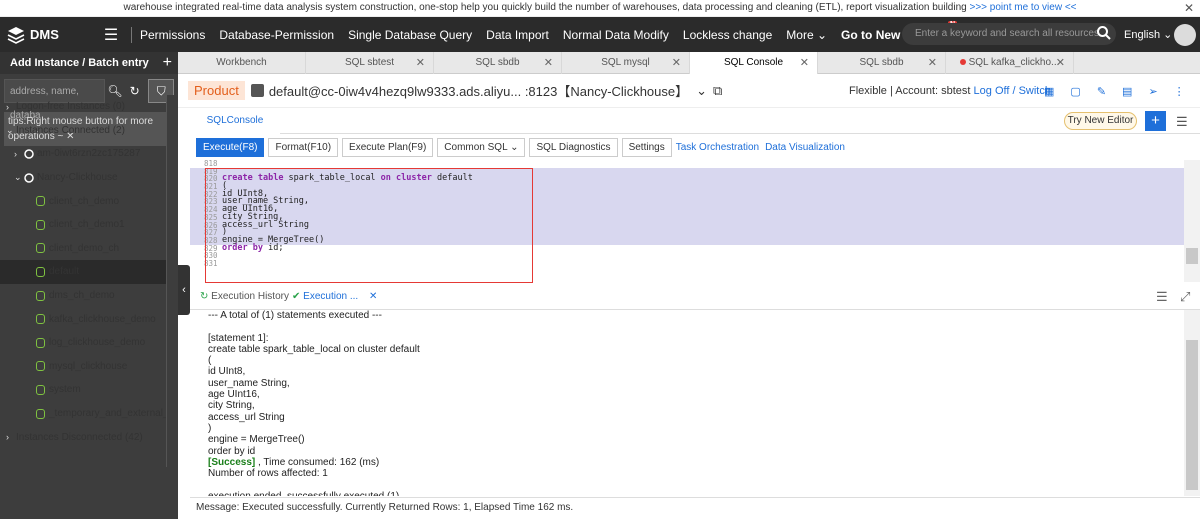 The image size is (1200, 519). I want to click on tree-database-item: client_demo_ch, so click(89, 249).